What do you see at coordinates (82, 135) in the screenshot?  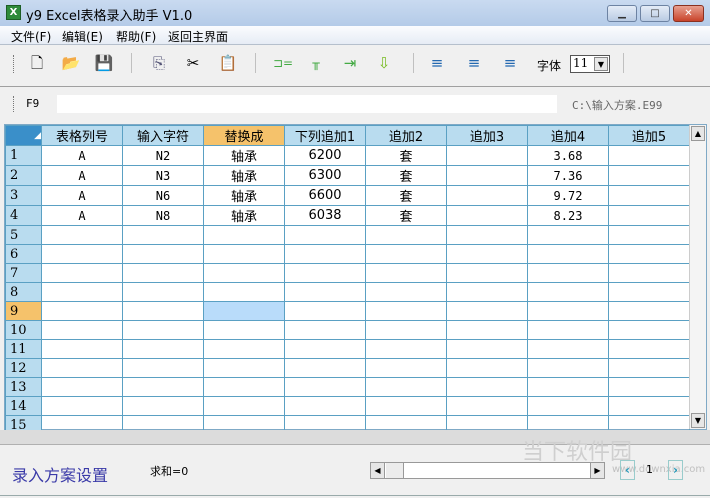 I see `column-header: 表格列号` at bounding box center [82, 135].